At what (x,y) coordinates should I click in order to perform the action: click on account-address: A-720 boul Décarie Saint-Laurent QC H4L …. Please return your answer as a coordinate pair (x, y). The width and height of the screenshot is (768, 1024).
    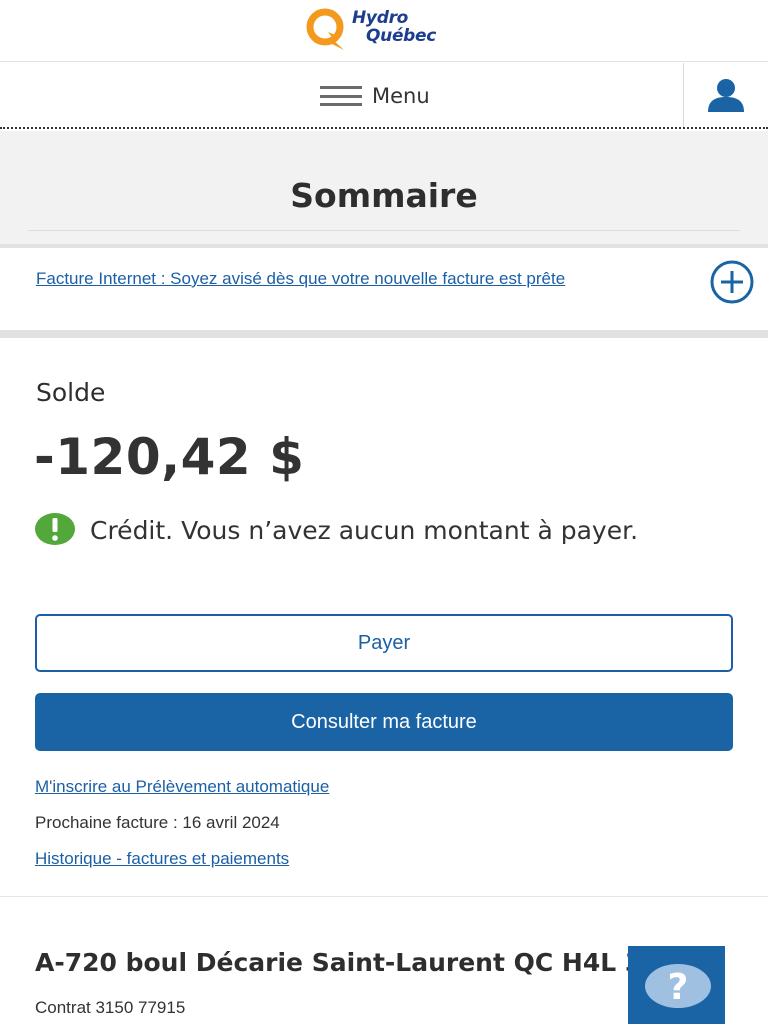
    Looking at the image, I should click on (355, 962).